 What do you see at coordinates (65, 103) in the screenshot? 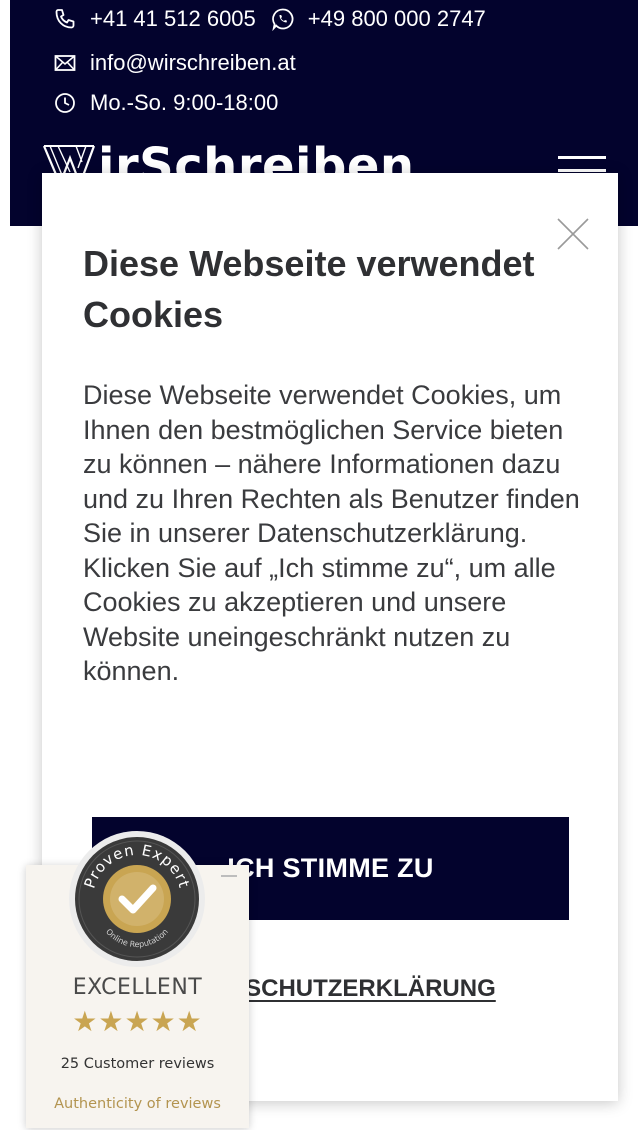
I see `clock-icon` at bounding box center [65, 103].